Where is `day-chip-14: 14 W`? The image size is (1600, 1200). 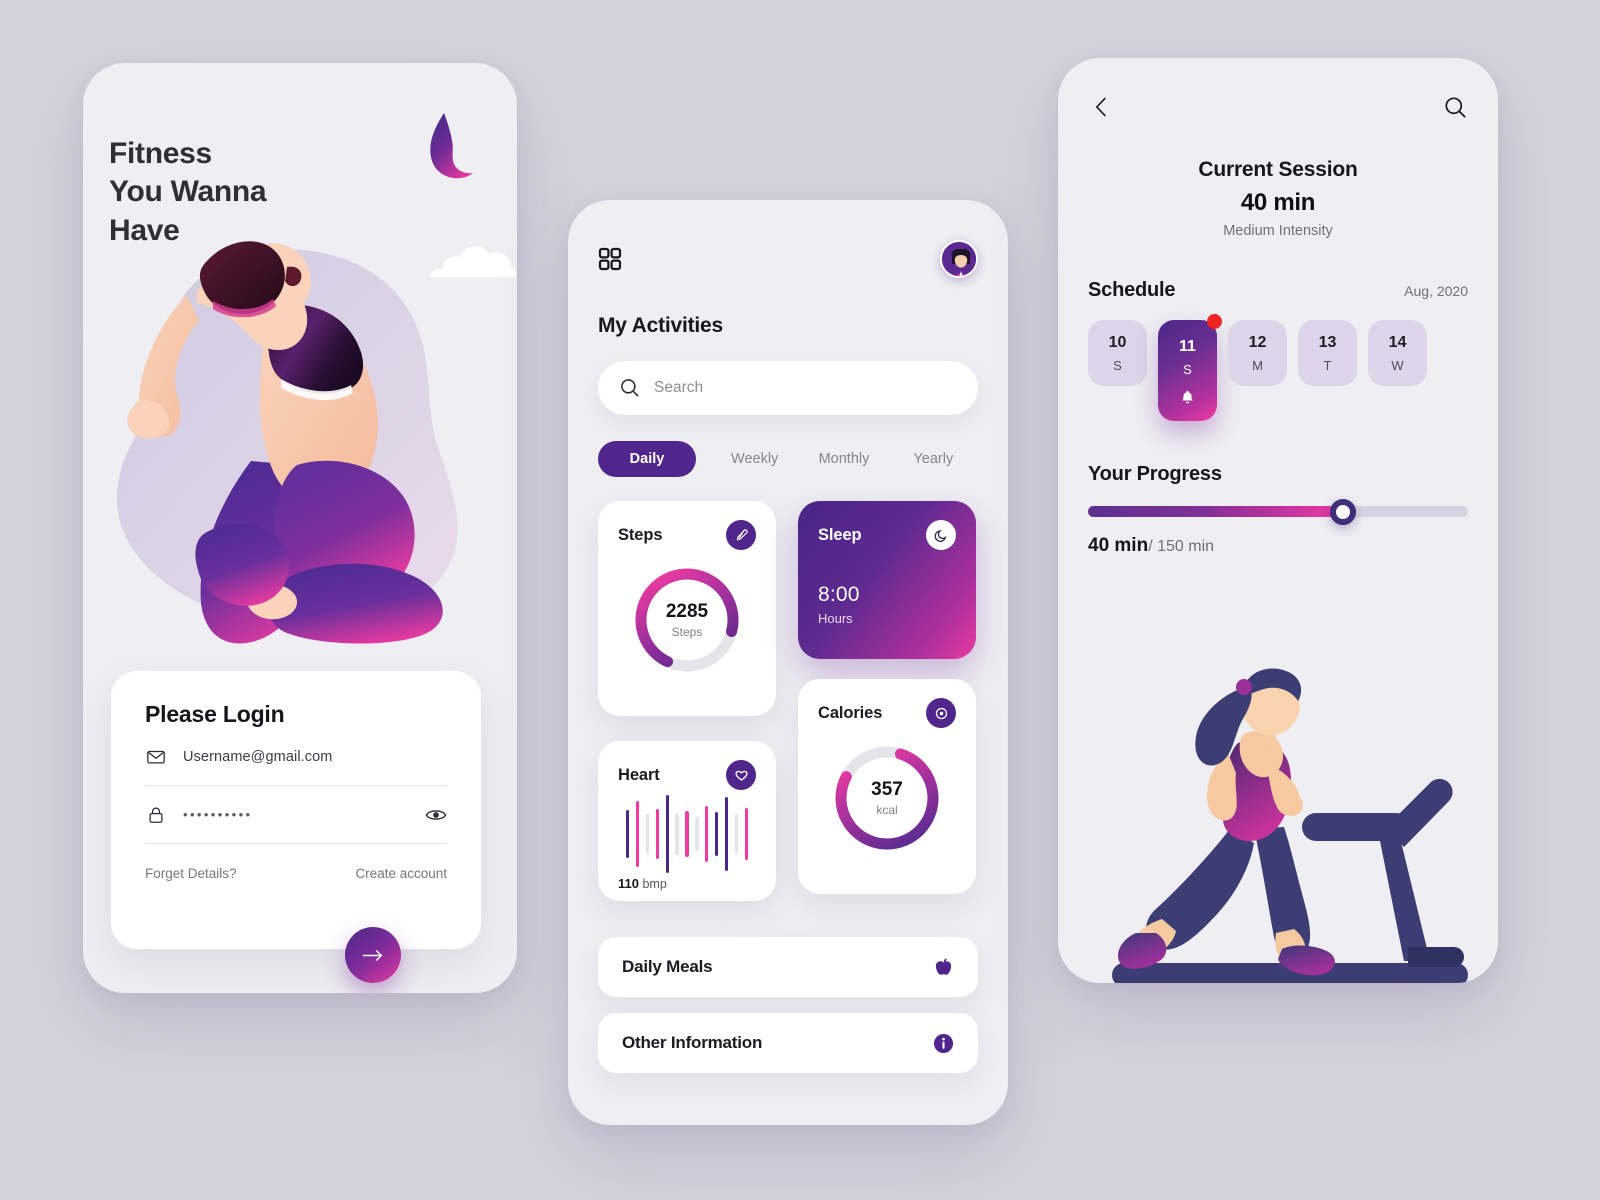 day-chip-14: 14 W is located at coordinates (1397, 353).